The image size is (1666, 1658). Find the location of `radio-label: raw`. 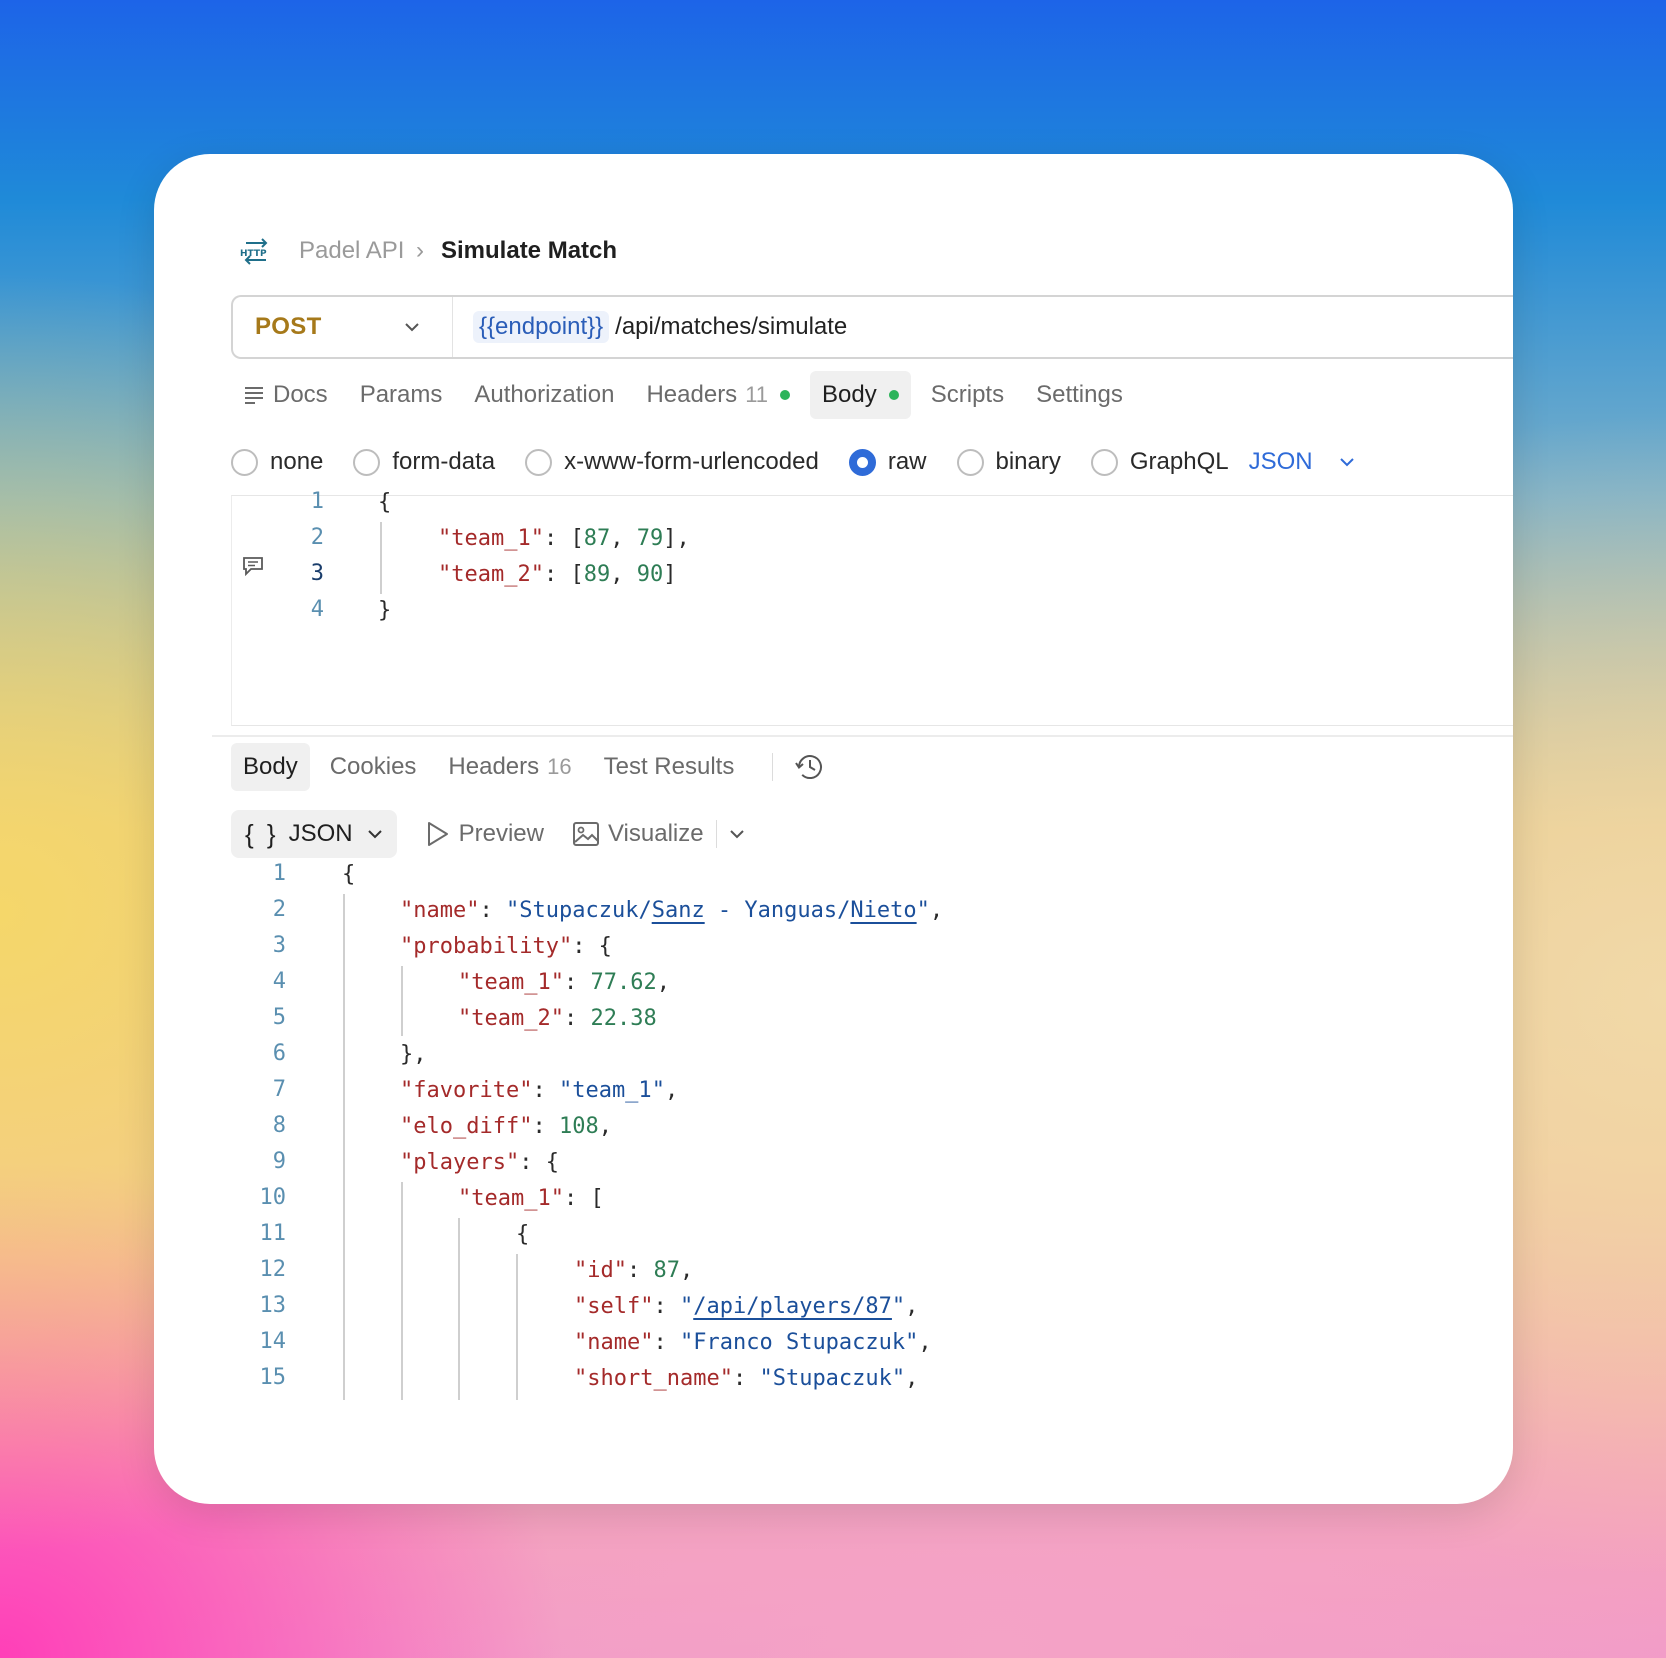

radio-label: raw is located at coordinates (907, 461).